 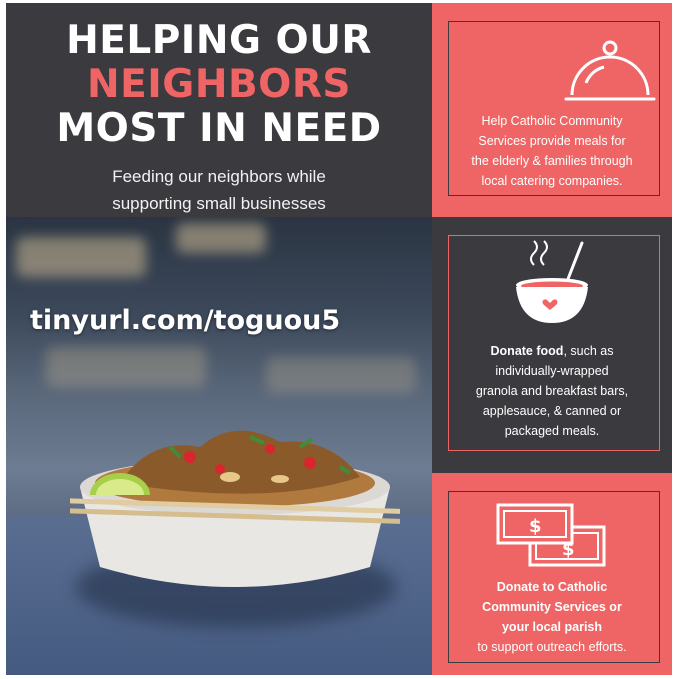 I want to click on cloche-icon, so click(x=610, y=70).